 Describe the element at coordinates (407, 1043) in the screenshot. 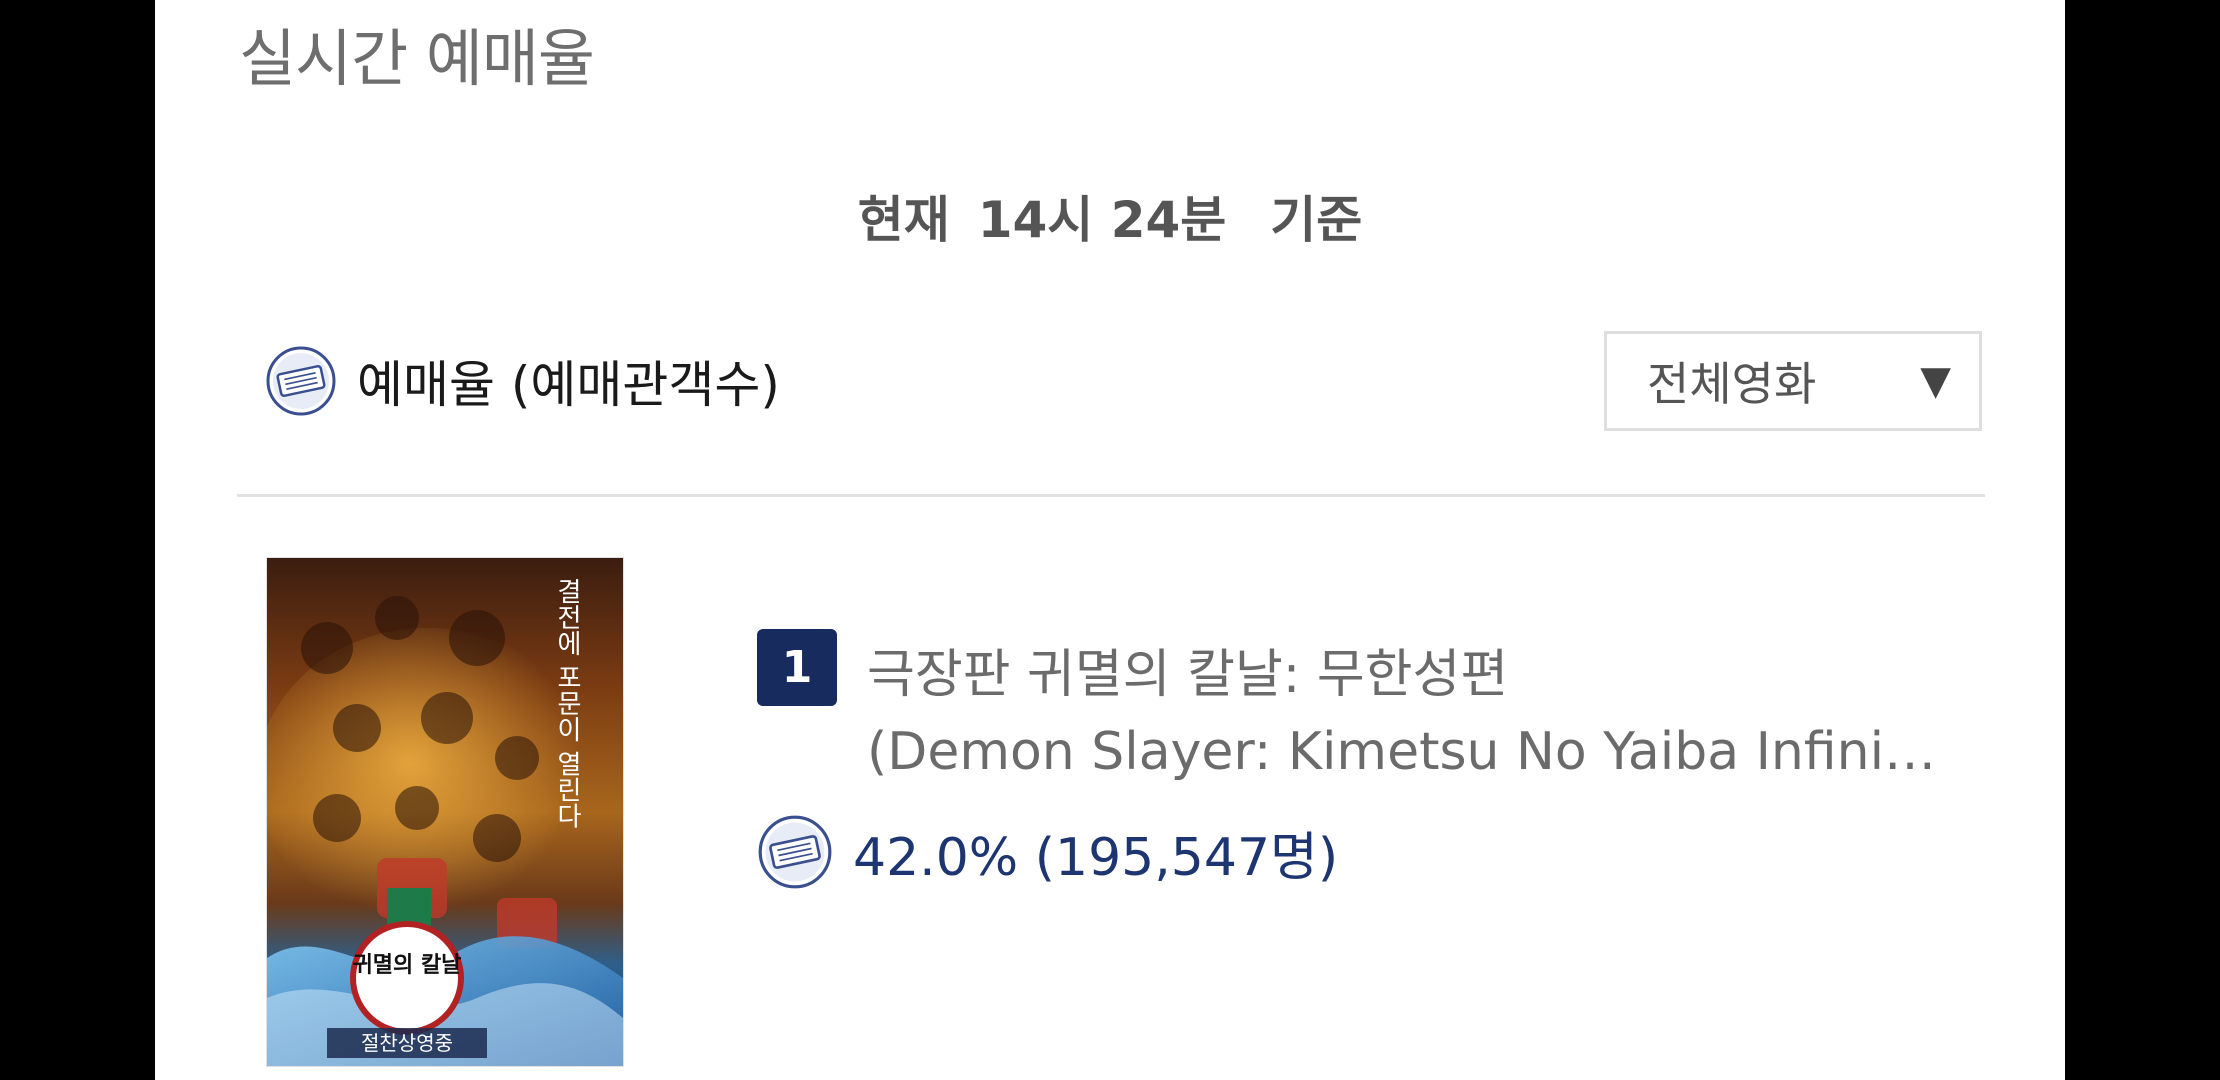

I see `poster-bottom-text: 절찬상영중` at that location.